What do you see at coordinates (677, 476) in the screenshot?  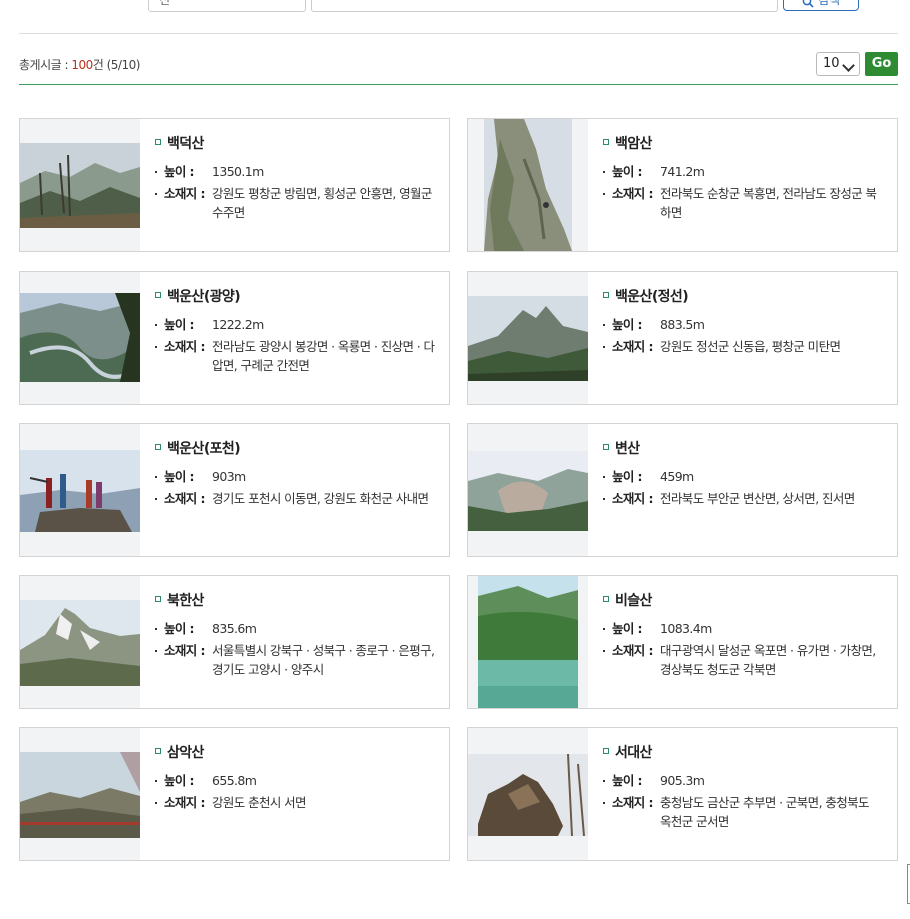 I see `height-value: 459m` at bounding box center [677, 476].